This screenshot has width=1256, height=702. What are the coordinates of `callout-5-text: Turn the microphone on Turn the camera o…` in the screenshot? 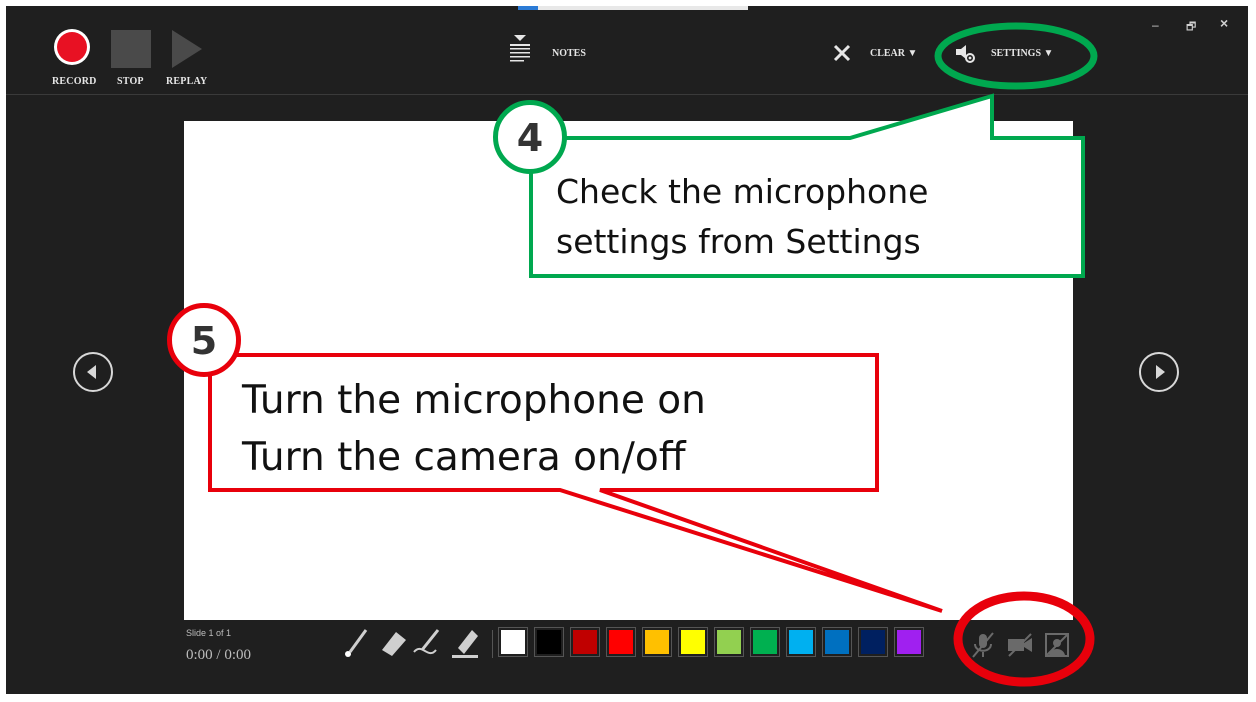 It's located at (474, 429).